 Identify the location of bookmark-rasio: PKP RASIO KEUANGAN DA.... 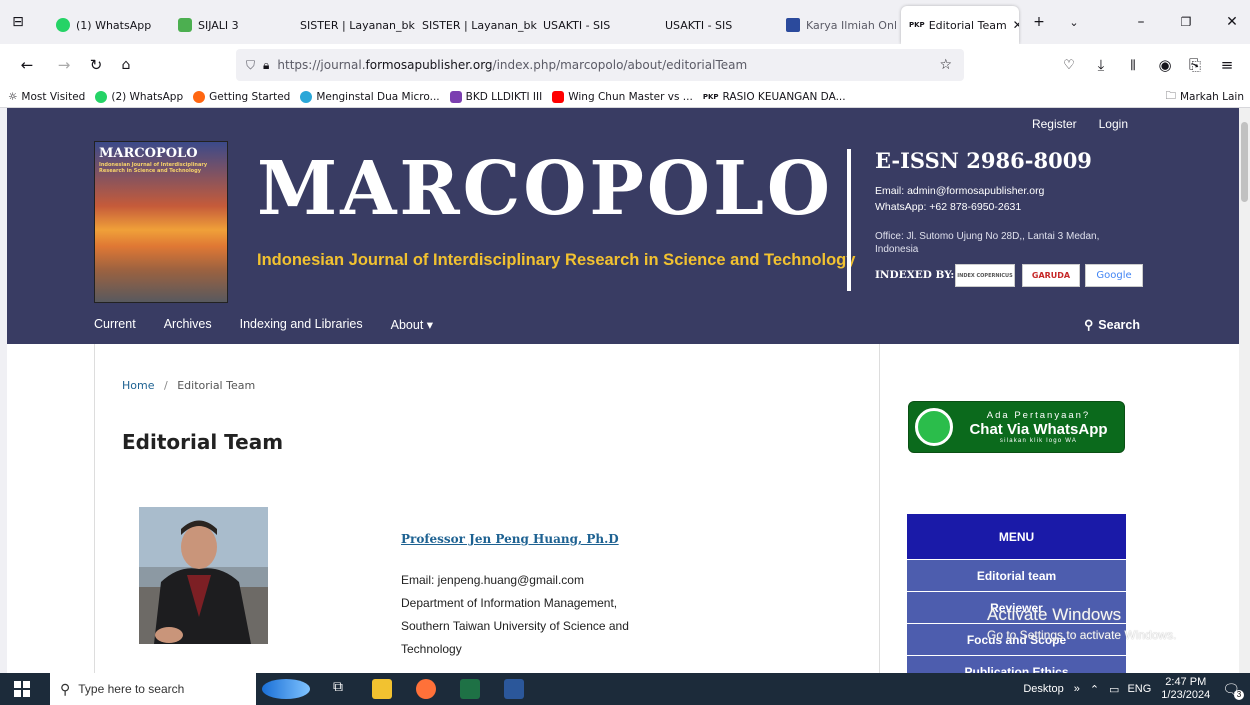
(774, 97).